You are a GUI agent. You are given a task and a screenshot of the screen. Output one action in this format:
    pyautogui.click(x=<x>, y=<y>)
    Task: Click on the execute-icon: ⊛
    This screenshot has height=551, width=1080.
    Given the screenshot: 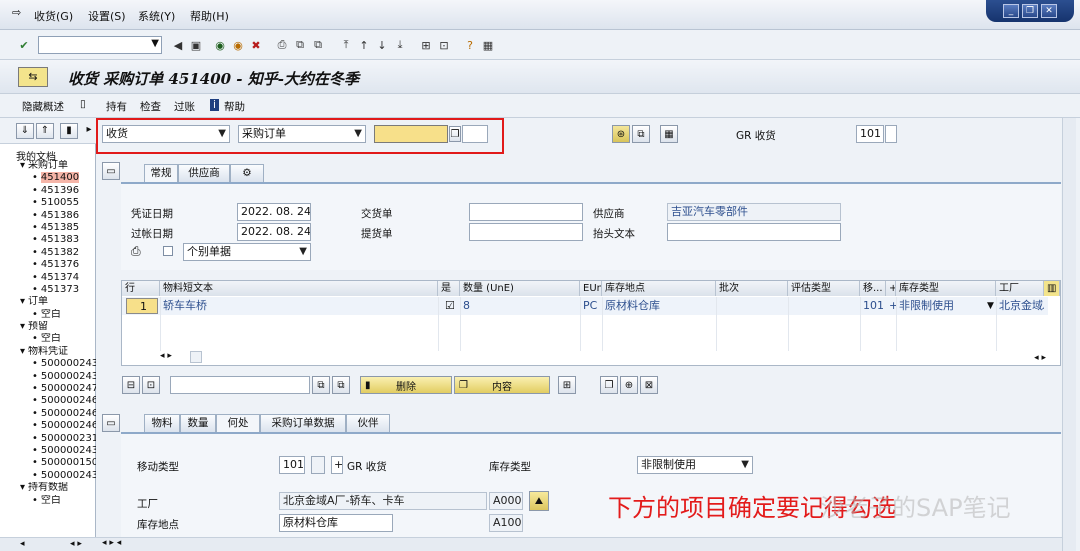 What is the action you would take?
    pyautogui.click(x=621, y=134)
    